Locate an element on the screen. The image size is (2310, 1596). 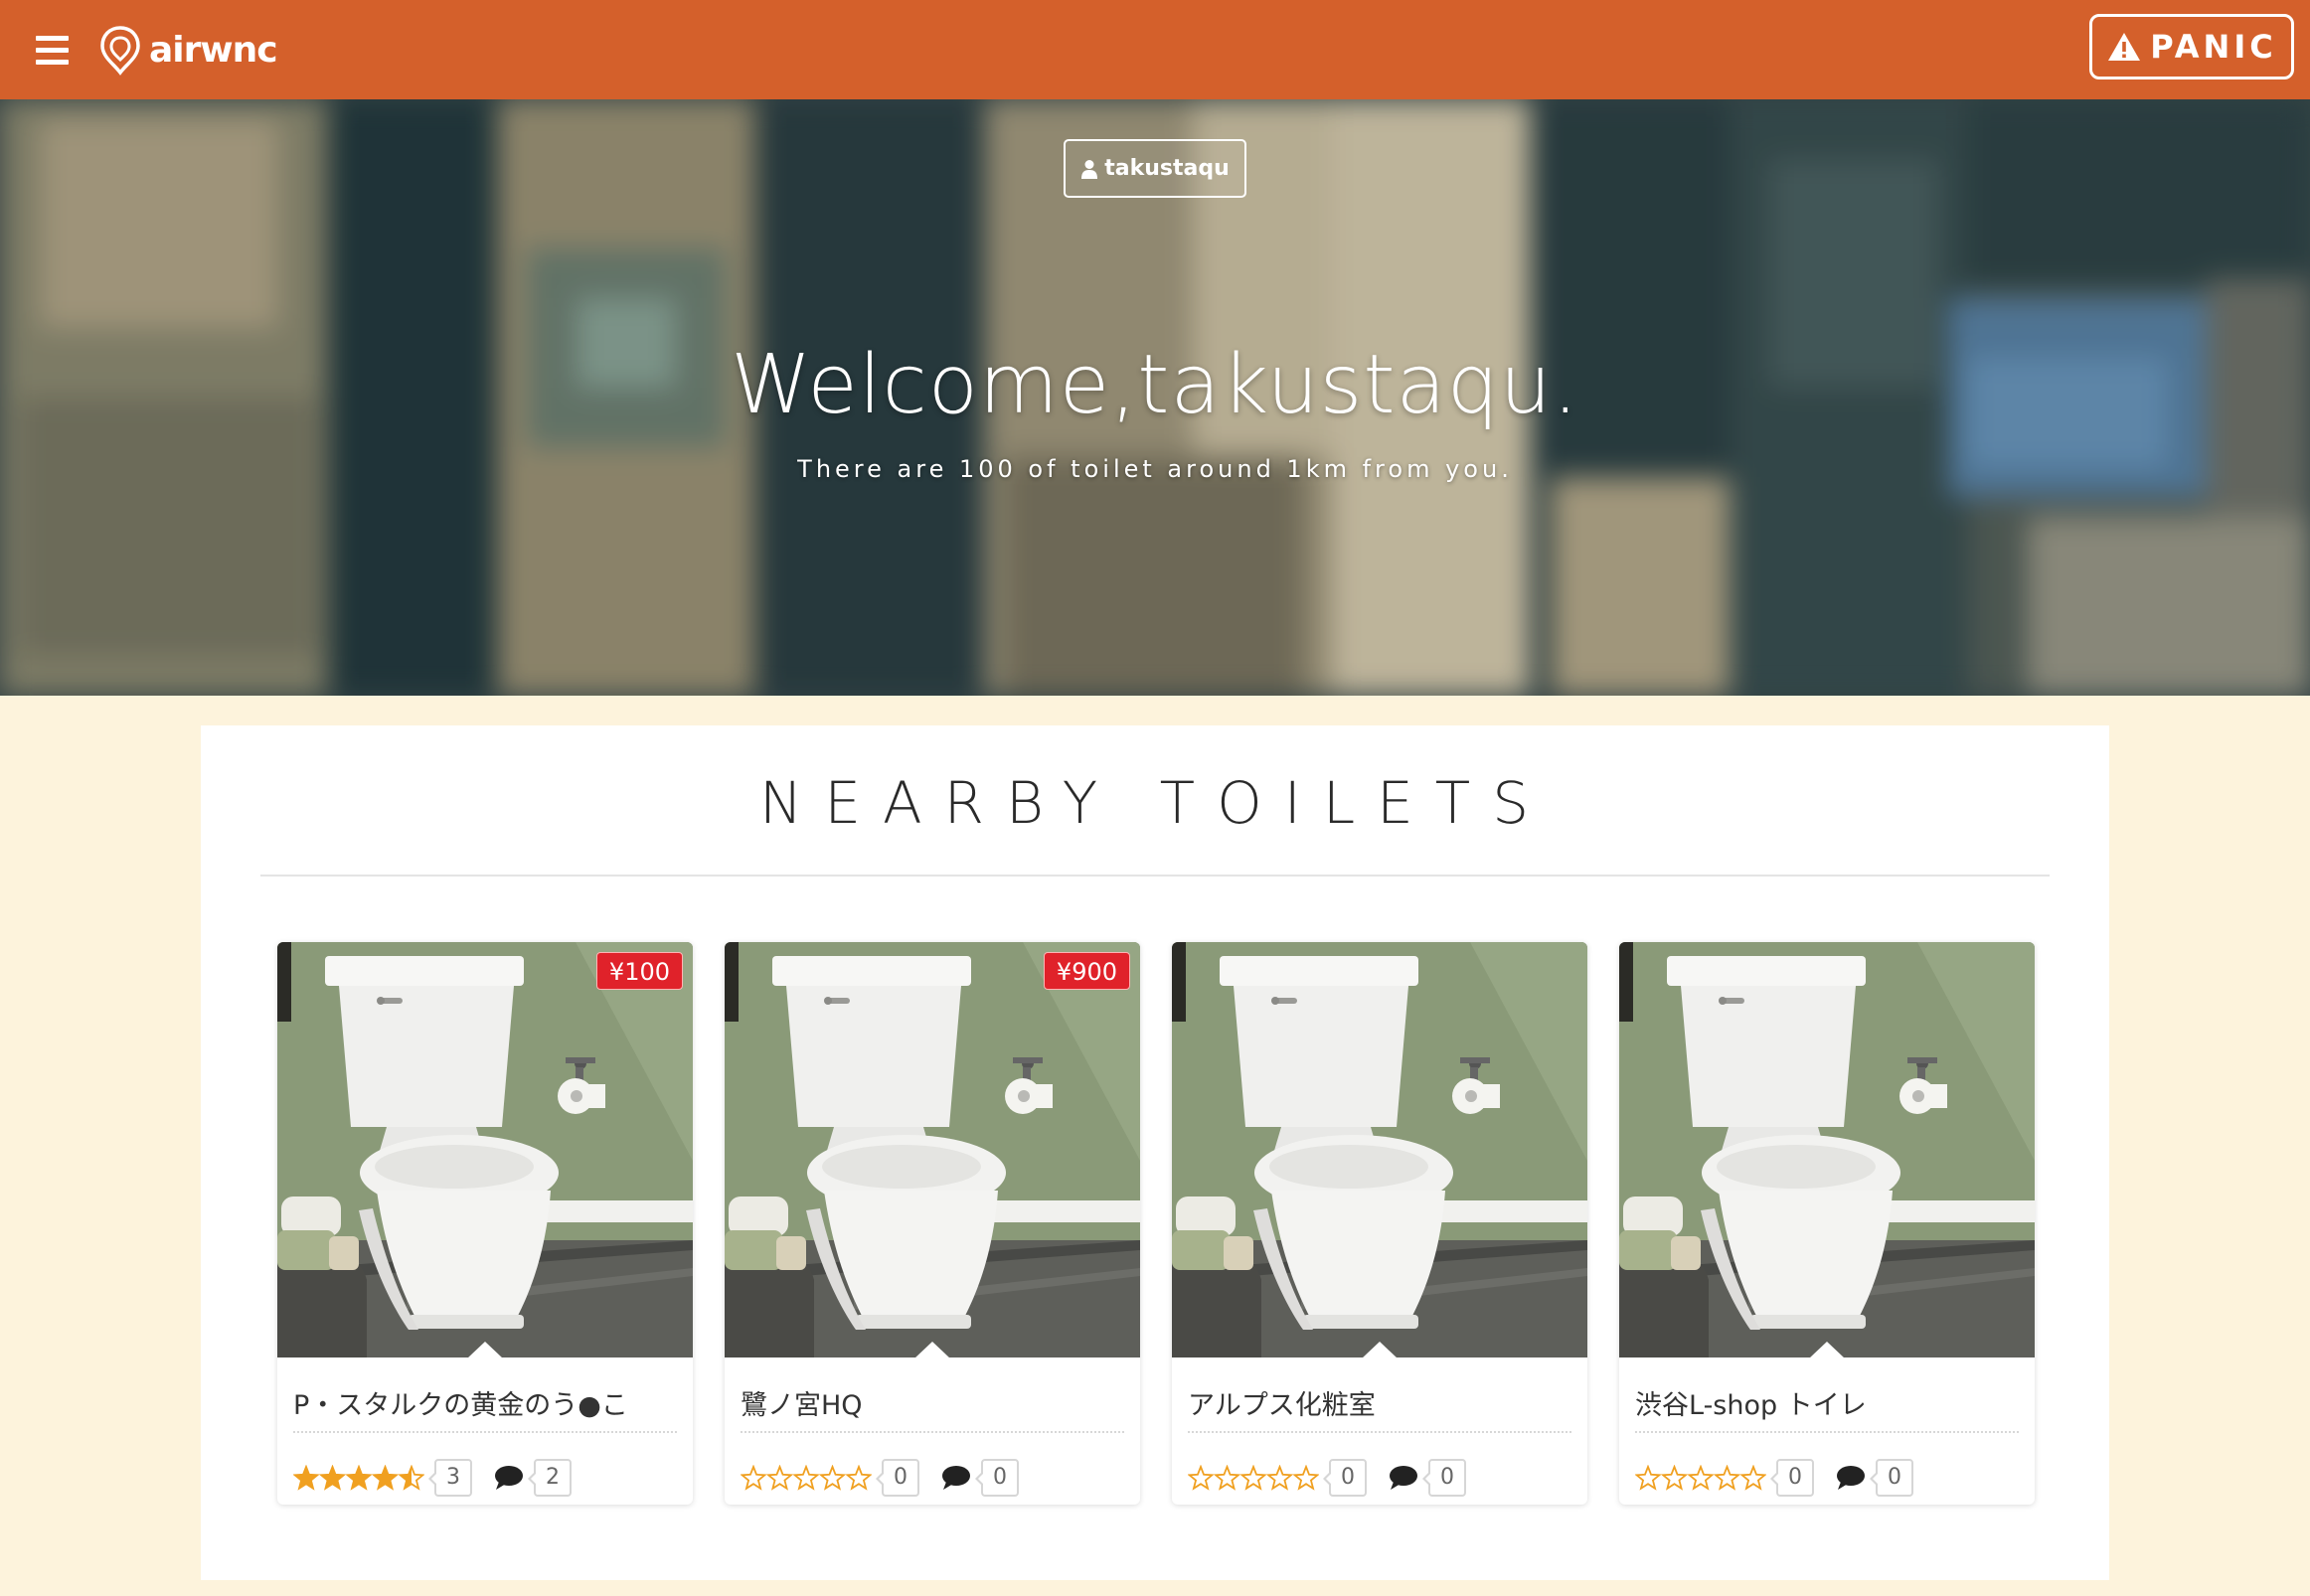
toilet-card-2: ¥900 鷺ノ宮HQ 0 0 is located at coordinates (933, 1223).